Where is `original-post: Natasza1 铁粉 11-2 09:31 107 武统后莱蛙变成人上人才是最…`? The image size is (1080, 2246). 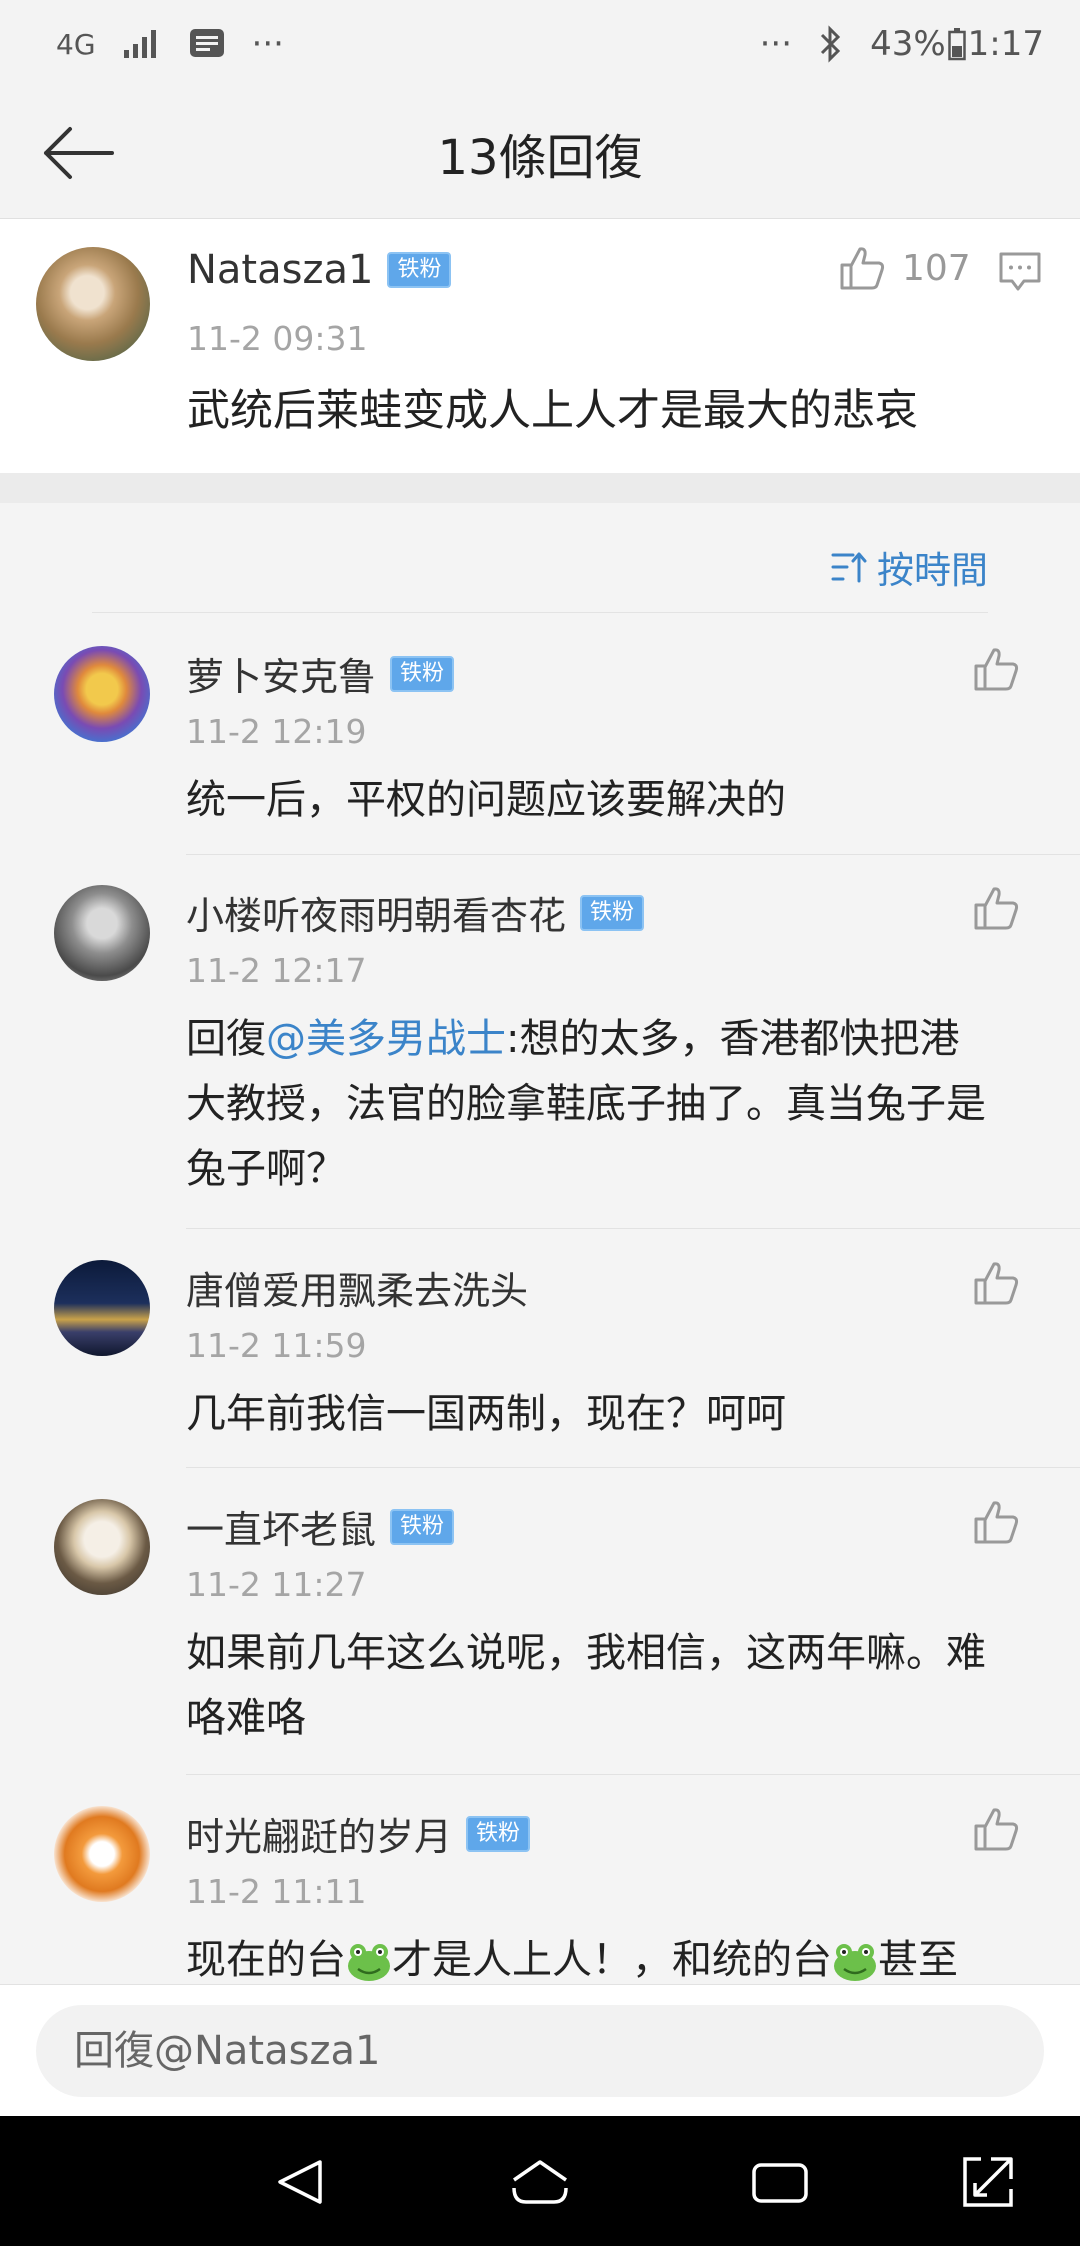 original-post: Natasza1 铁粉 11-2 09:31 107 武统后莱蛙变成人上人才是最… is located at coordinates (540, 346).